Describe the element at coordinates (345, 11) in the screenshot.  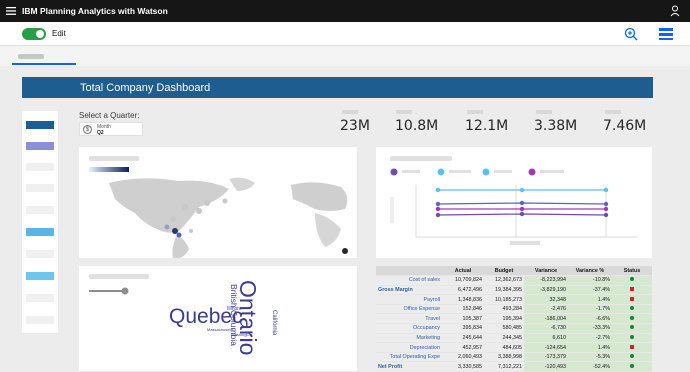
I see `top-bar: IBM Planning Analytics with Watson` at that location.